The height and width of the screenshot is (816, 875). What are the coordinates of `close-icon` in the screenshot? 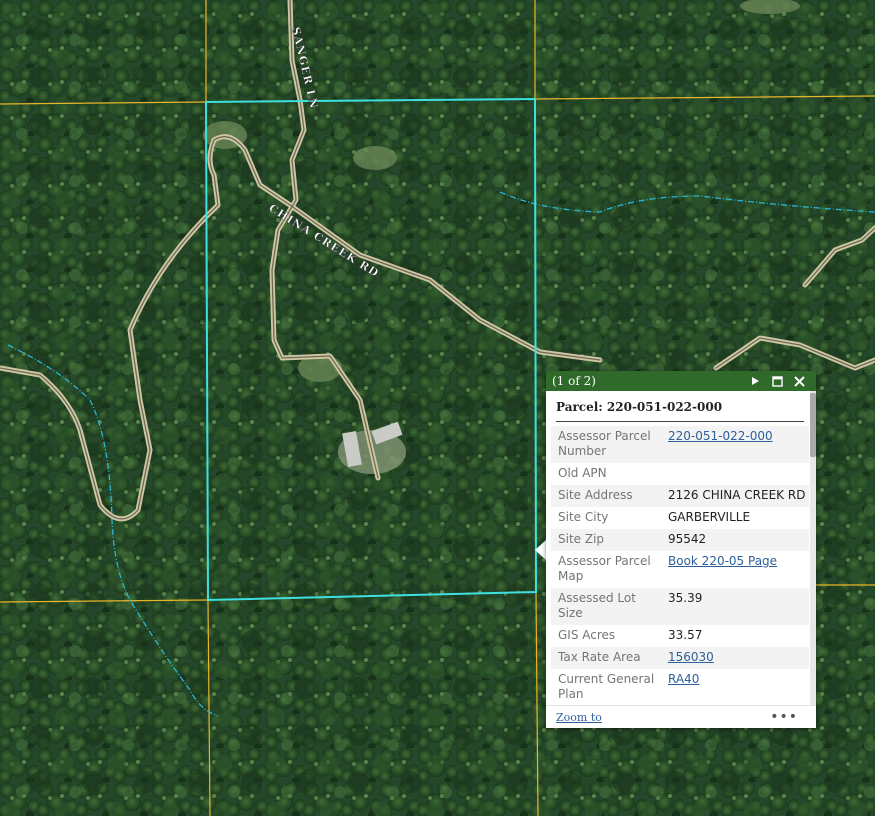 It's located at (799, 381).